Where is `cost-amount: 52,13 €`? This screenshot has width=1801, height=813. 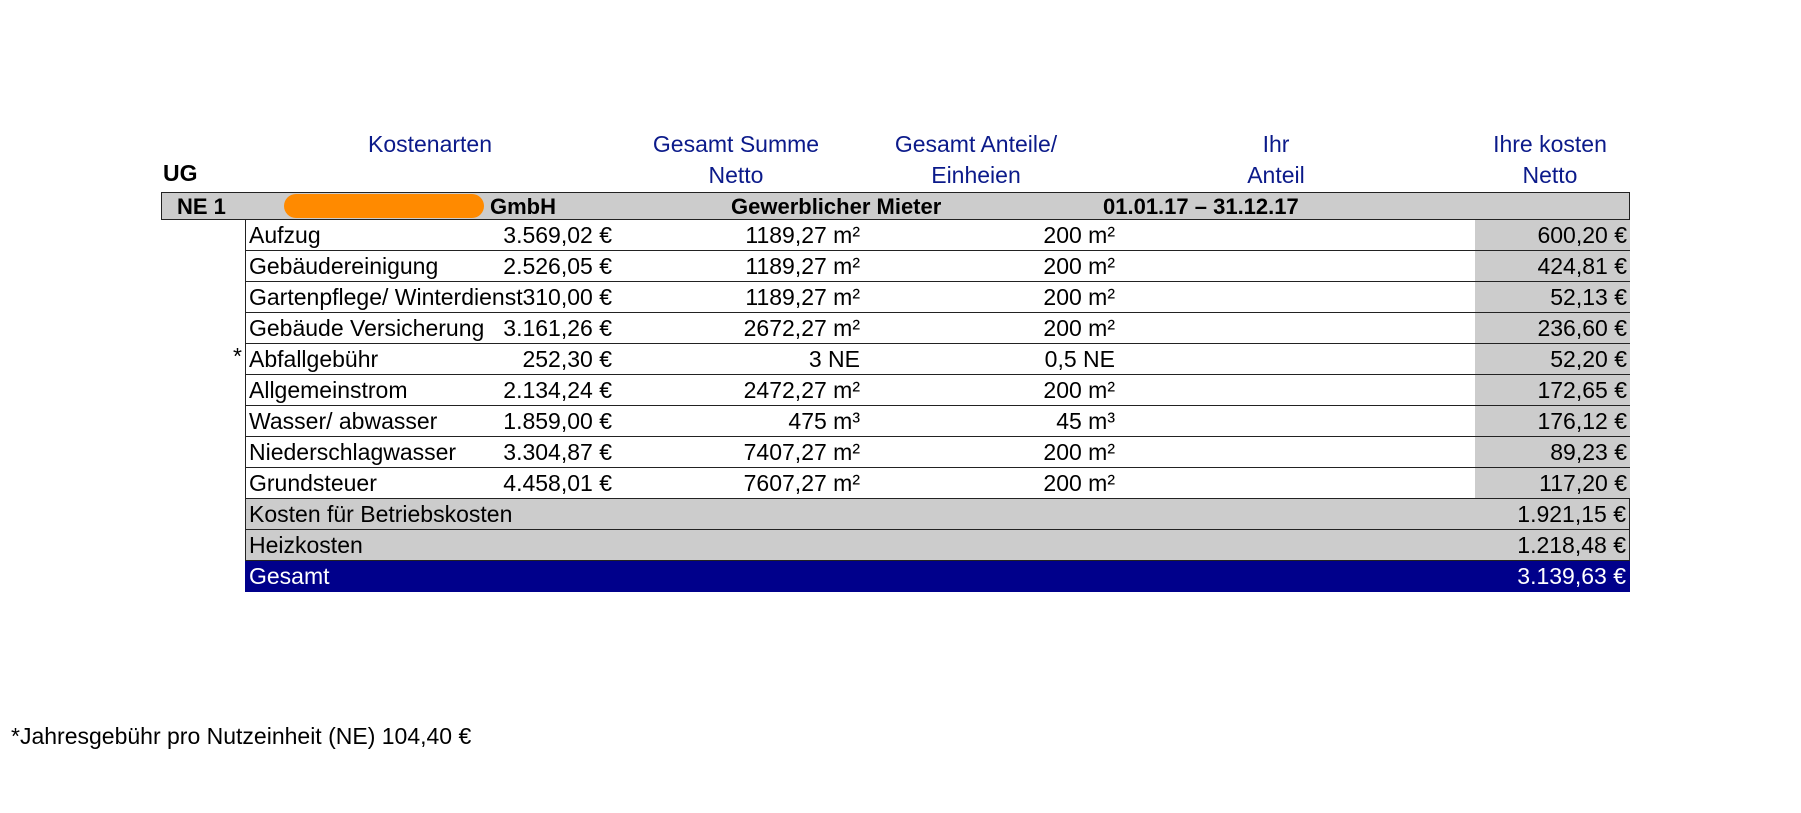 cost-amount: 52,13 € is located at coordinates (1588, 297).